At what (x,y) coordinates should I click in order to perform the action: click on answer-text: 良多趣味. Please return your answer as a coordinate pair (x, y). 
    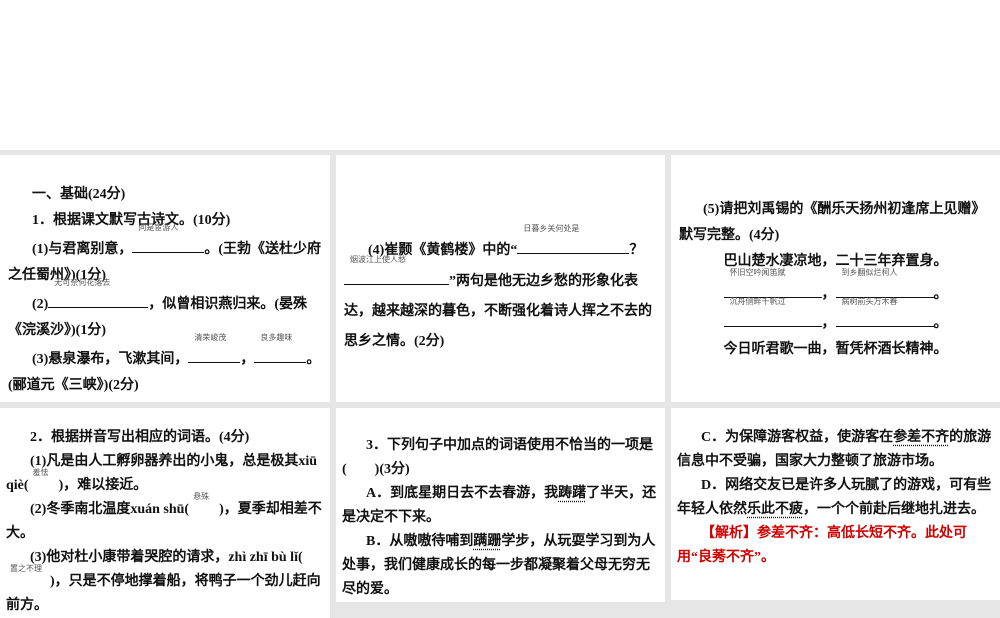
    Looking at the image, I should click on (276, 337).